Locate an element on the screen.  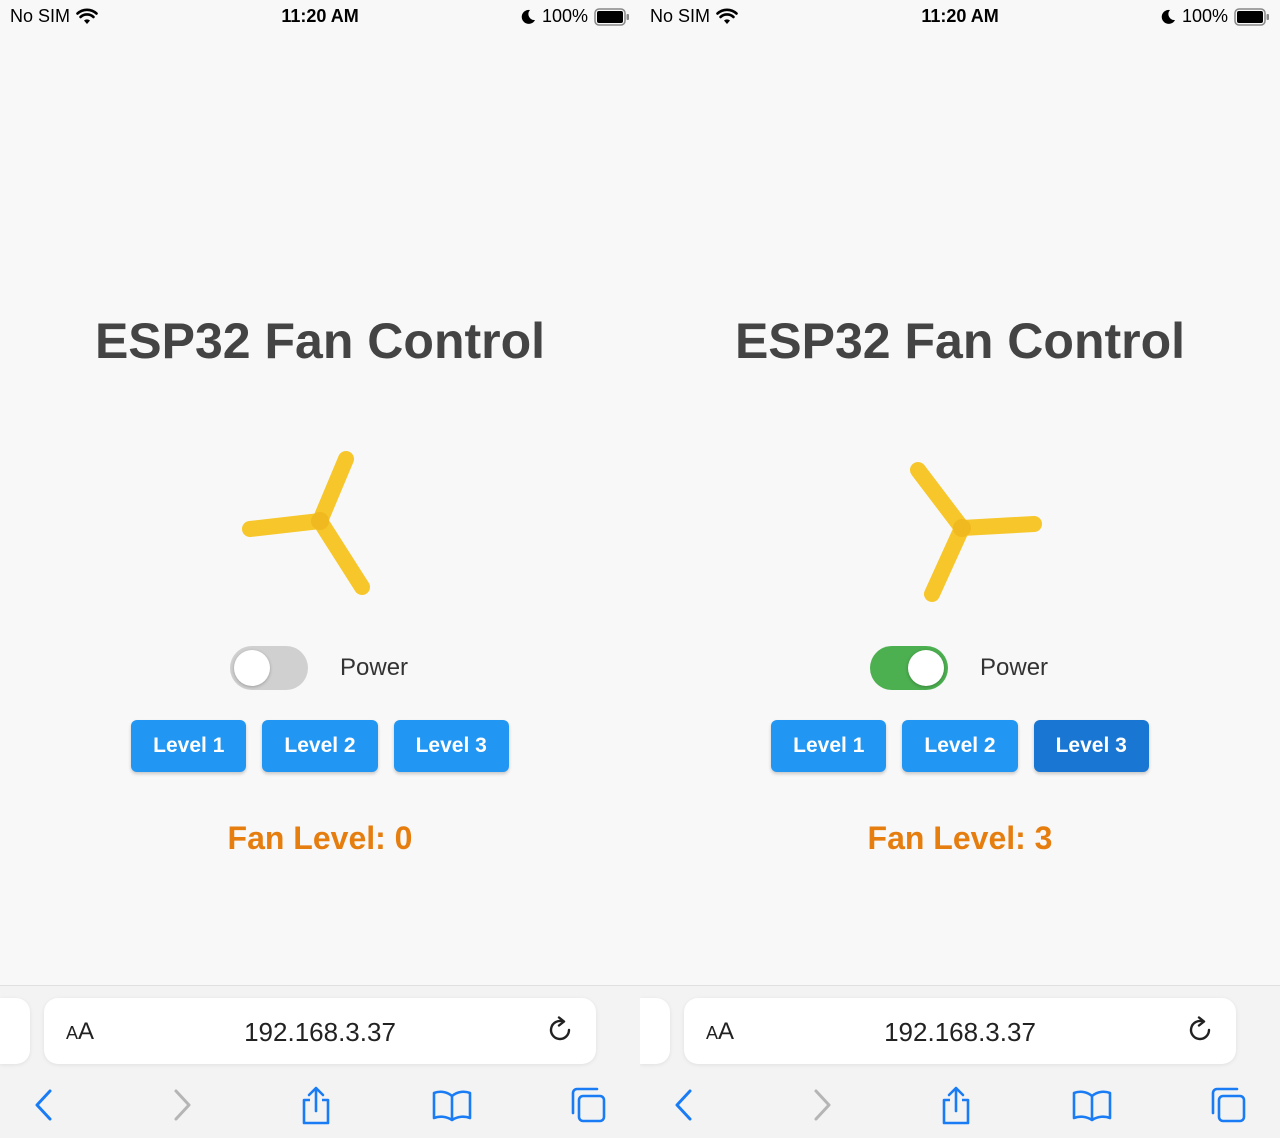
fan-level-text: Fan Level: 0 is located at coordinates (320, 838).